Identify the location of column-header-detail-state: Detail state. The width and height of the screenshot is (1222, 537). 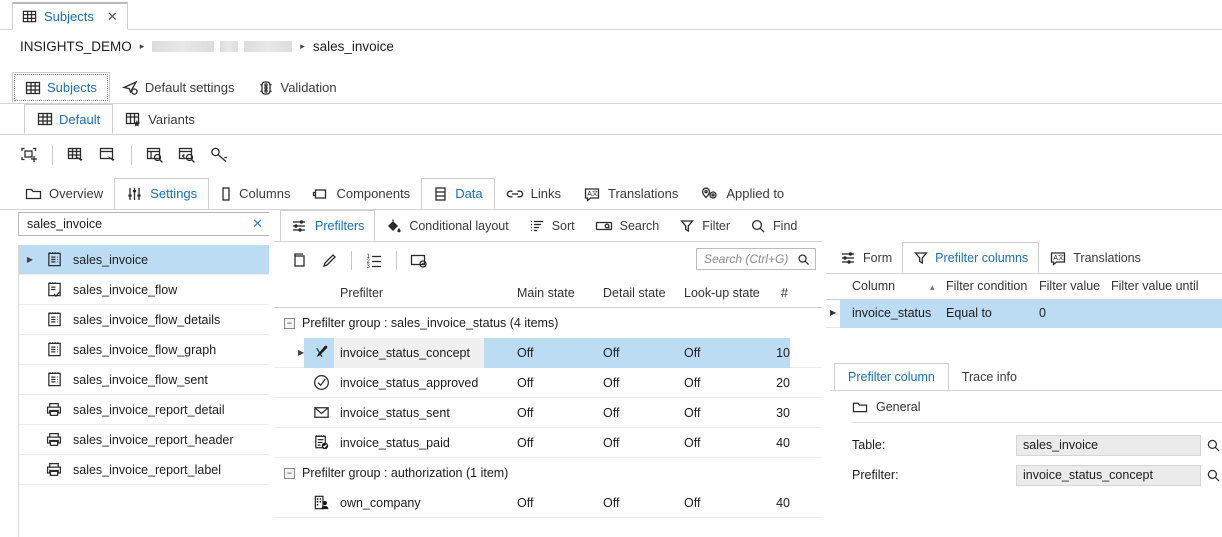
(634, 293).